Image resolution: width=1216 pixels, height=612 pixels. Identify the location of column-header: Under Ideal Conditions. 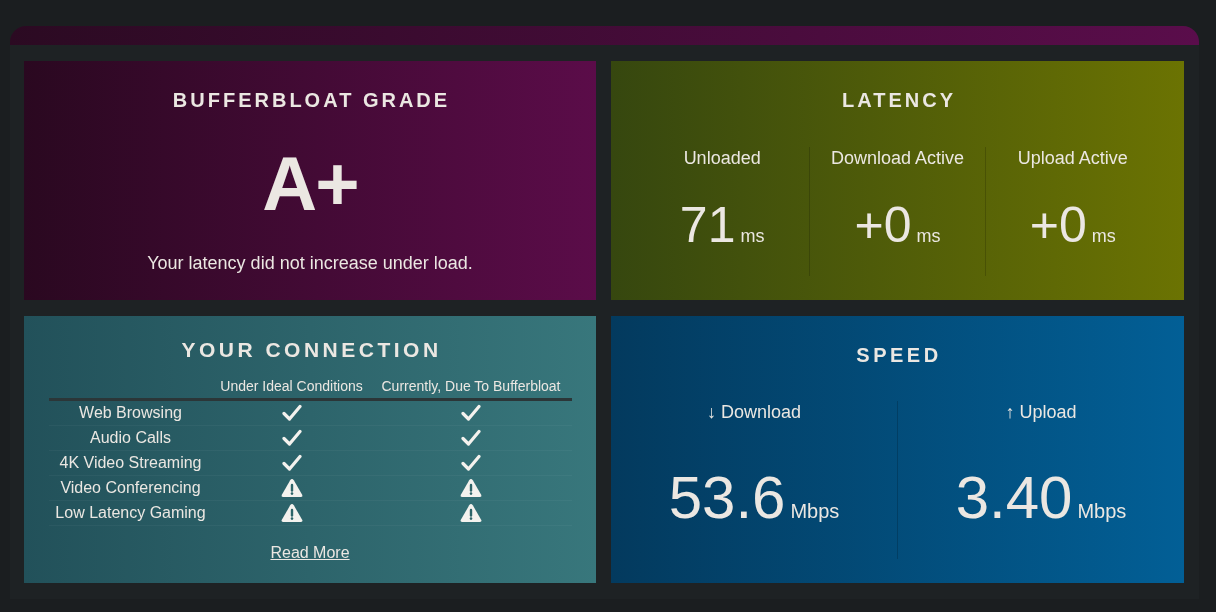
(291, 386).